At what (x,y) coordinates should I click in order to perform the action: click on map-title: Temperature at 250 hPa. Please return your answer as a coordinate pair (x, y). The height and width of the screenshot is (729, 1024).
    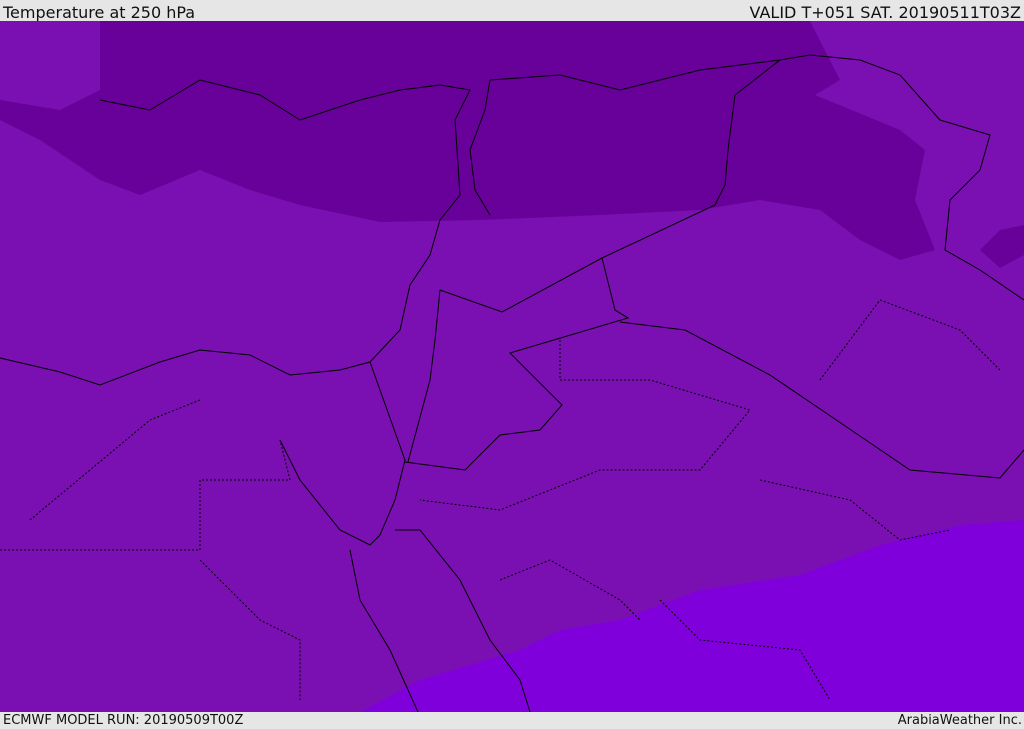
    Looking at the image, I should click on (99, 12).